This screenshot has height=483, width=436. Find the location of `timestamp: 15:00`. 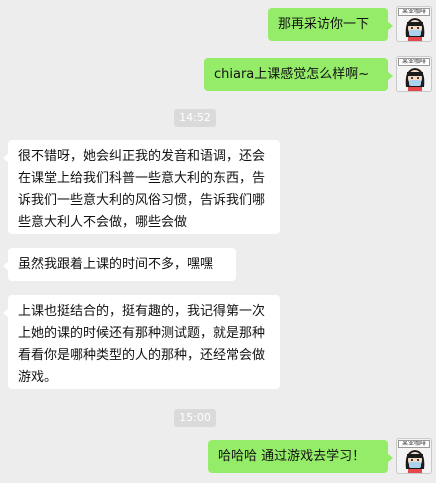

timestamp: 15:00 is located at coordinates (195, 418).